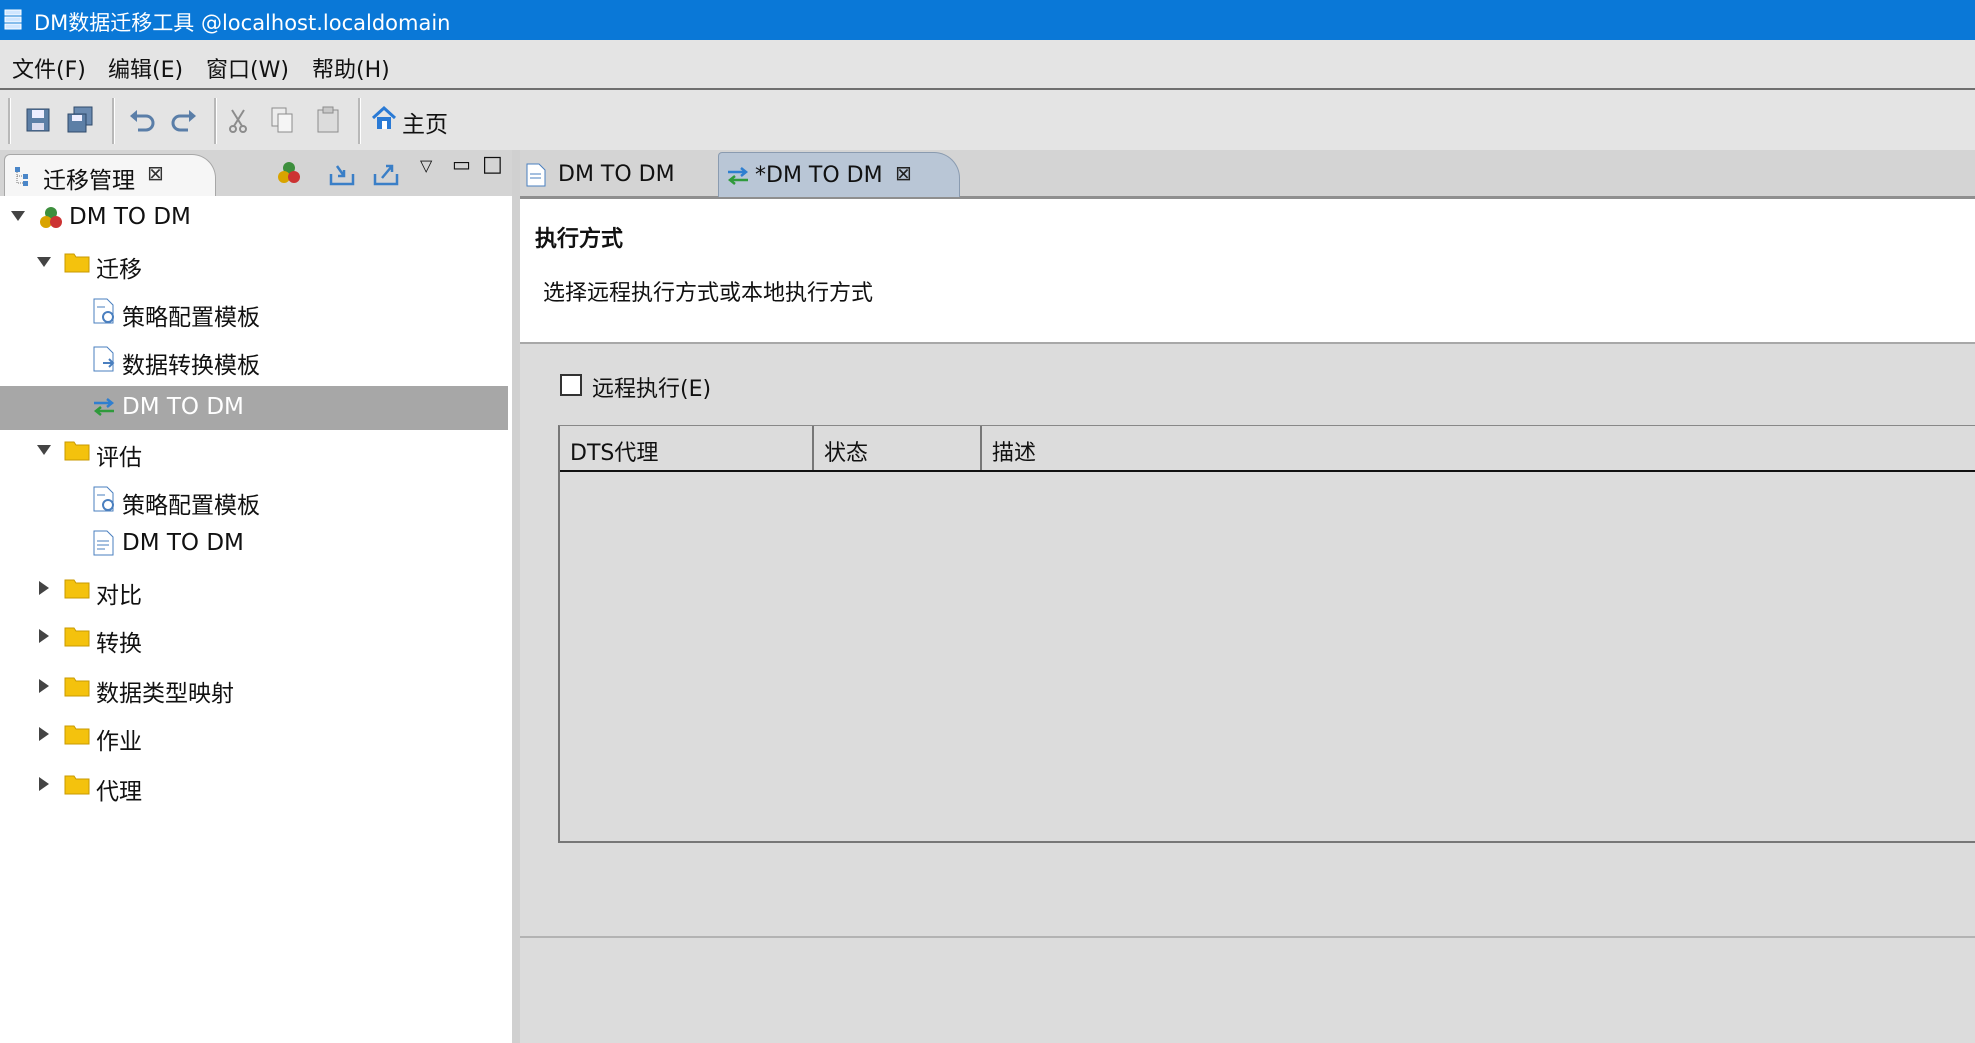 The width and height of the screenshot is (1975, 1043). What do you see at coordinates (13, 19) in the screenshot?
I see `app-icon` at bounding box center [13, 19].